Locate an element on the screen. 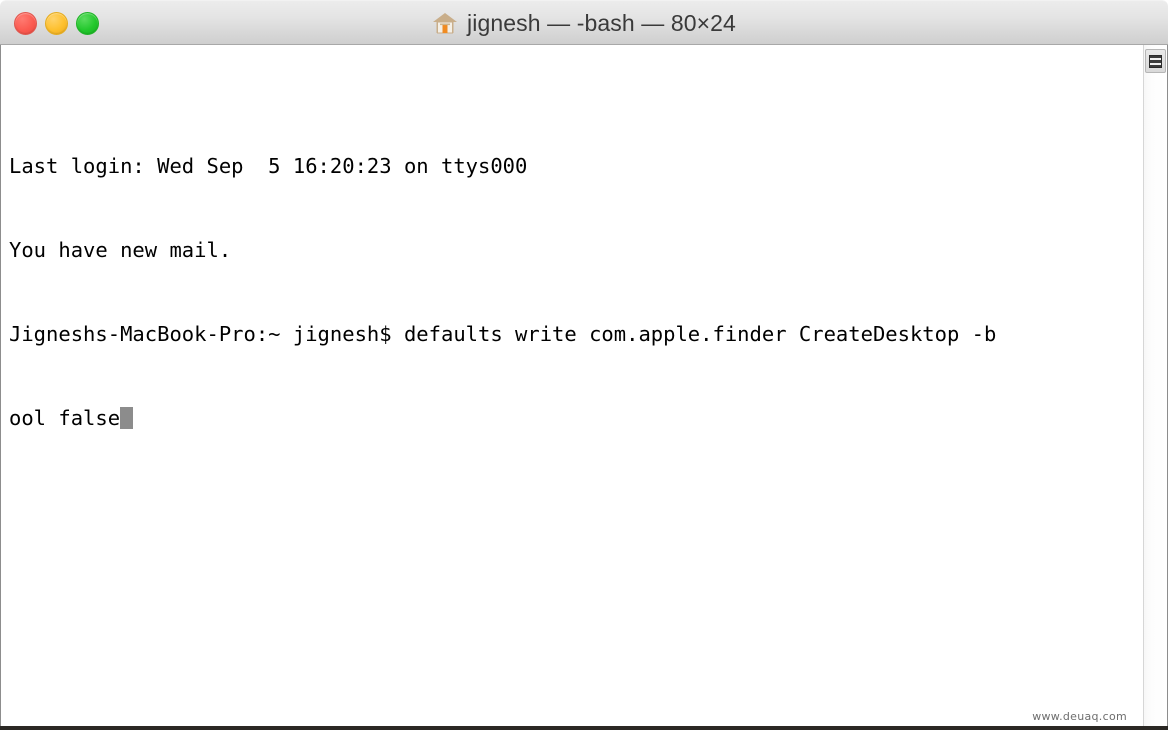 Image resolution: width=1168 pixels, height=734 pixels. terminal-line-with-cursor: ool false is located at coordinates (570, 418).